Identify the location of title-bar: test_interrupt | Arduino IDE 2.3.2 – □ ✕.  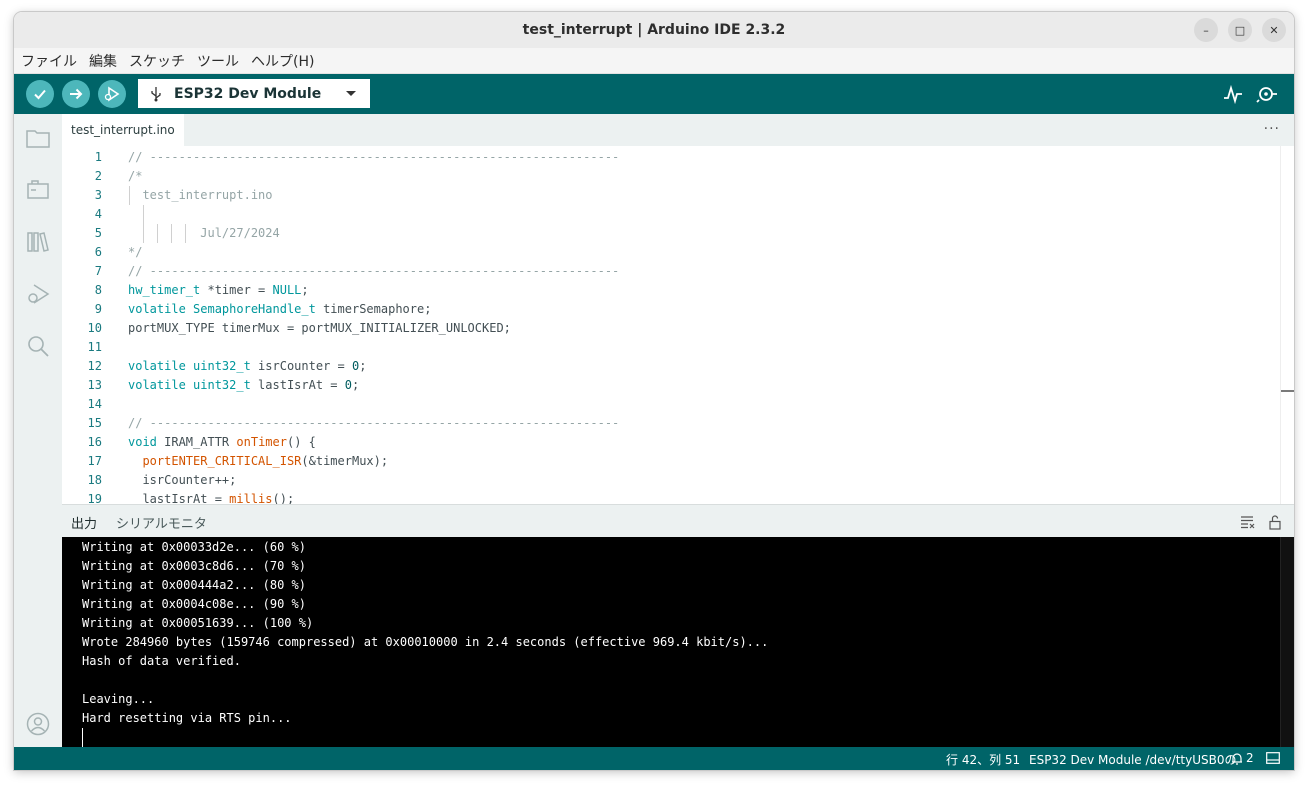
(654, 30).